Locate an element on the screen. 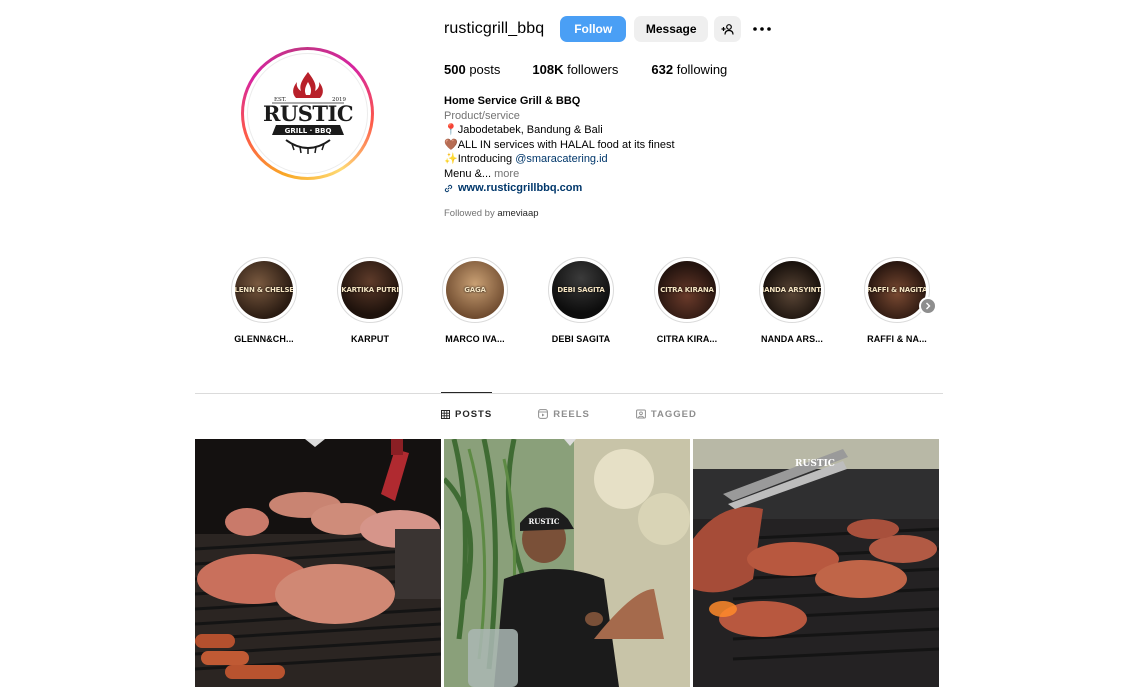 Image resolution: width=1143 pixels, height=687 pixels. highlight-cover-ring: RAFFI & NAGITA is located at coordinates (897, 290).